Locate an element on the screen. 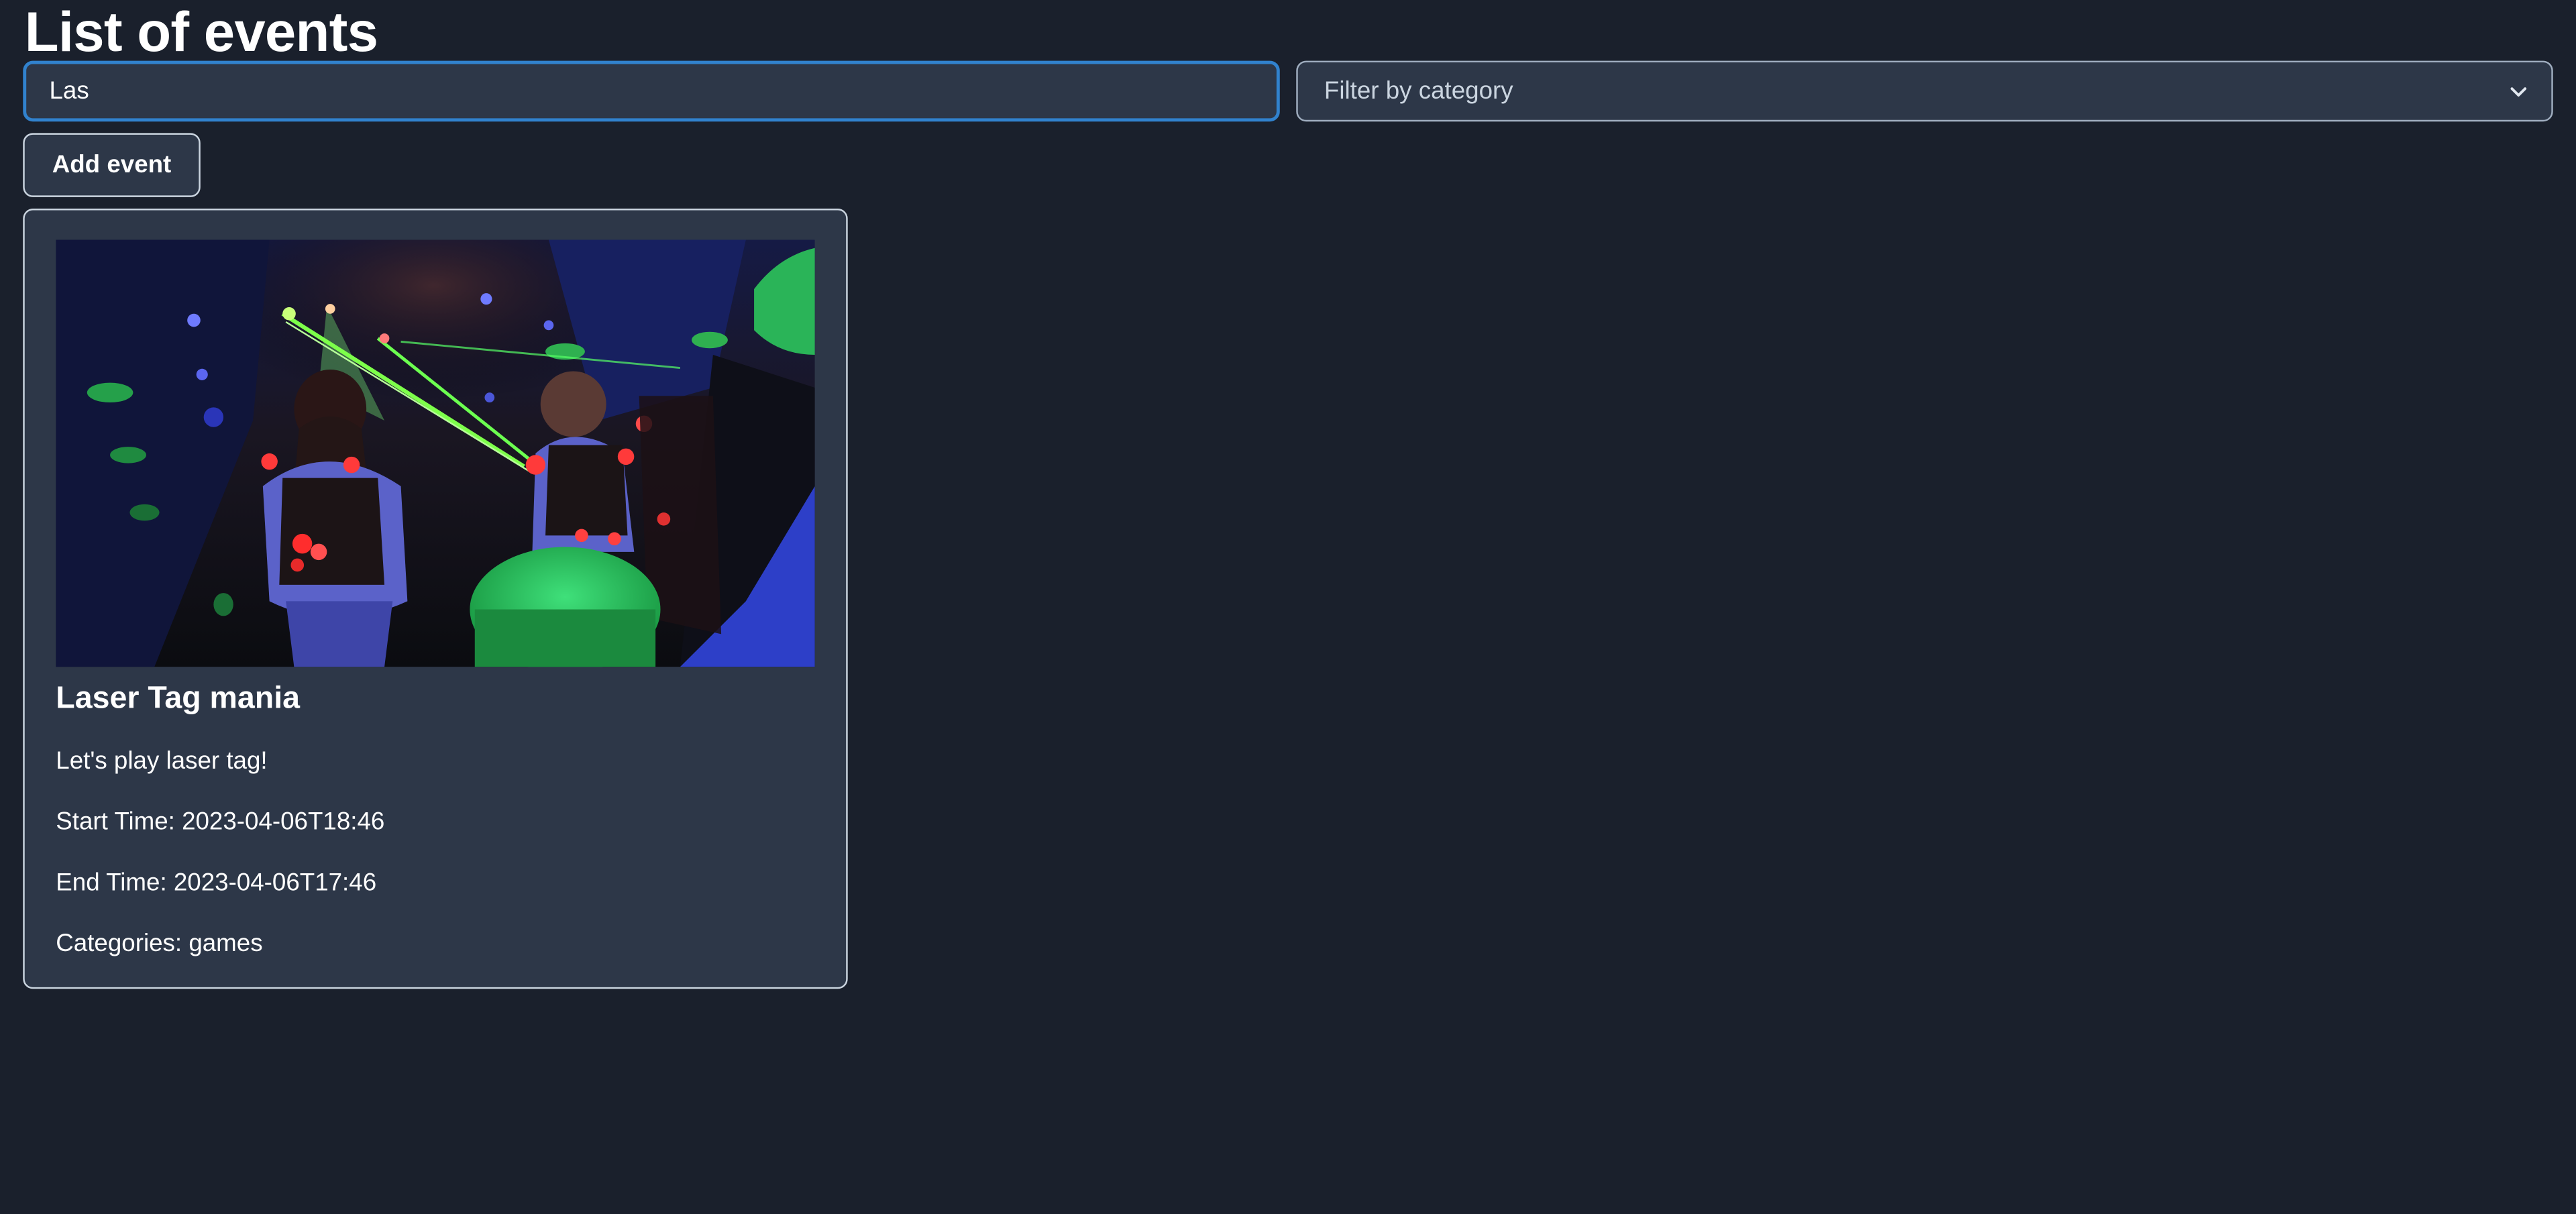  event-categories: Categories: games is located at coordinates (159, 944).